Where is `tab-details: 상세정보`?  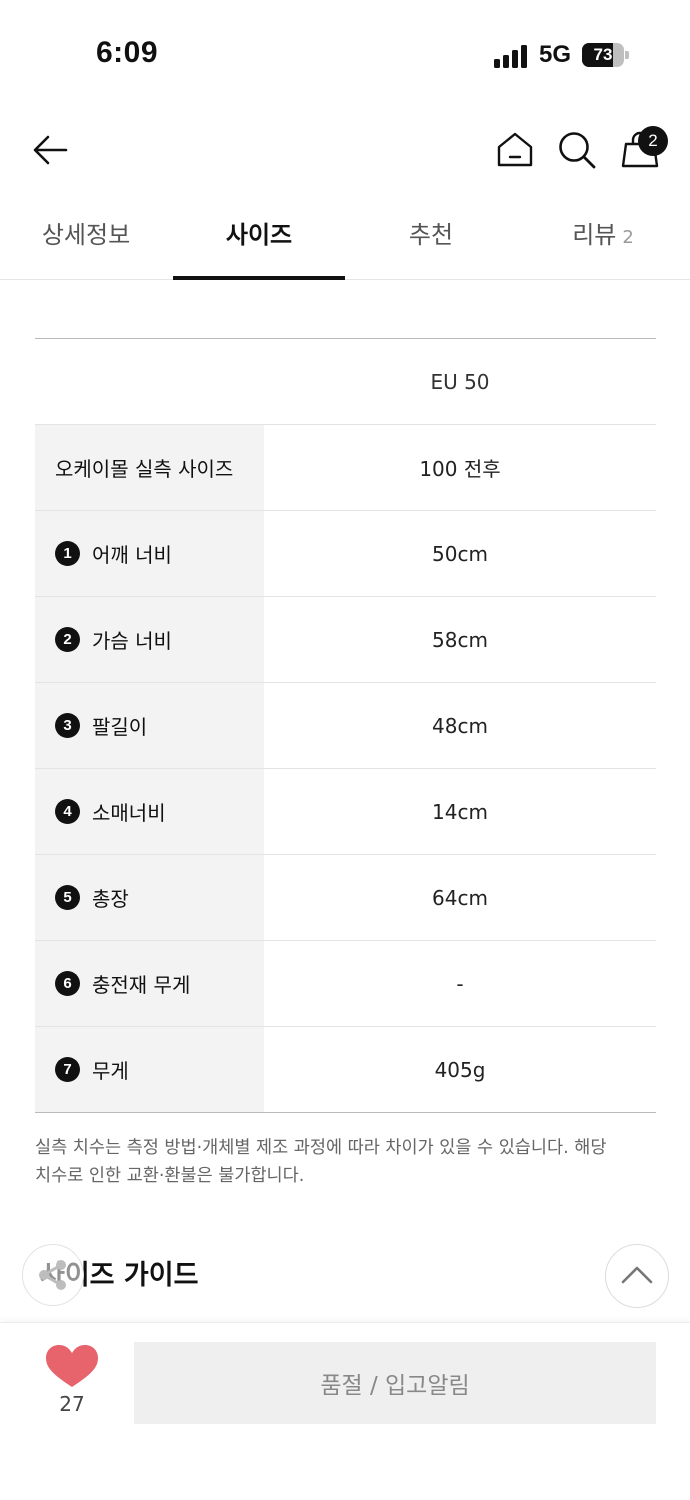
tab-details: 상세정보 is located at coordinates (86, 242).